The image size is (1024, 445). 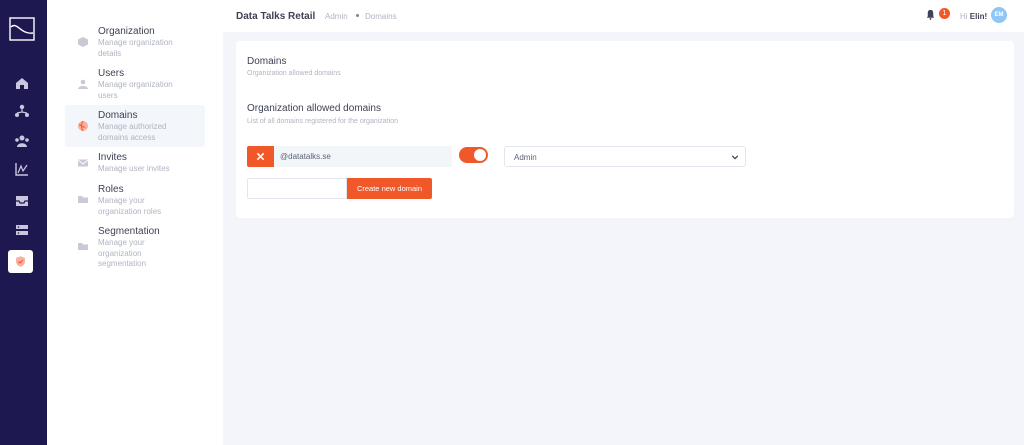 I want to click on role-select-value: Admin, so click(x=525, y=157).